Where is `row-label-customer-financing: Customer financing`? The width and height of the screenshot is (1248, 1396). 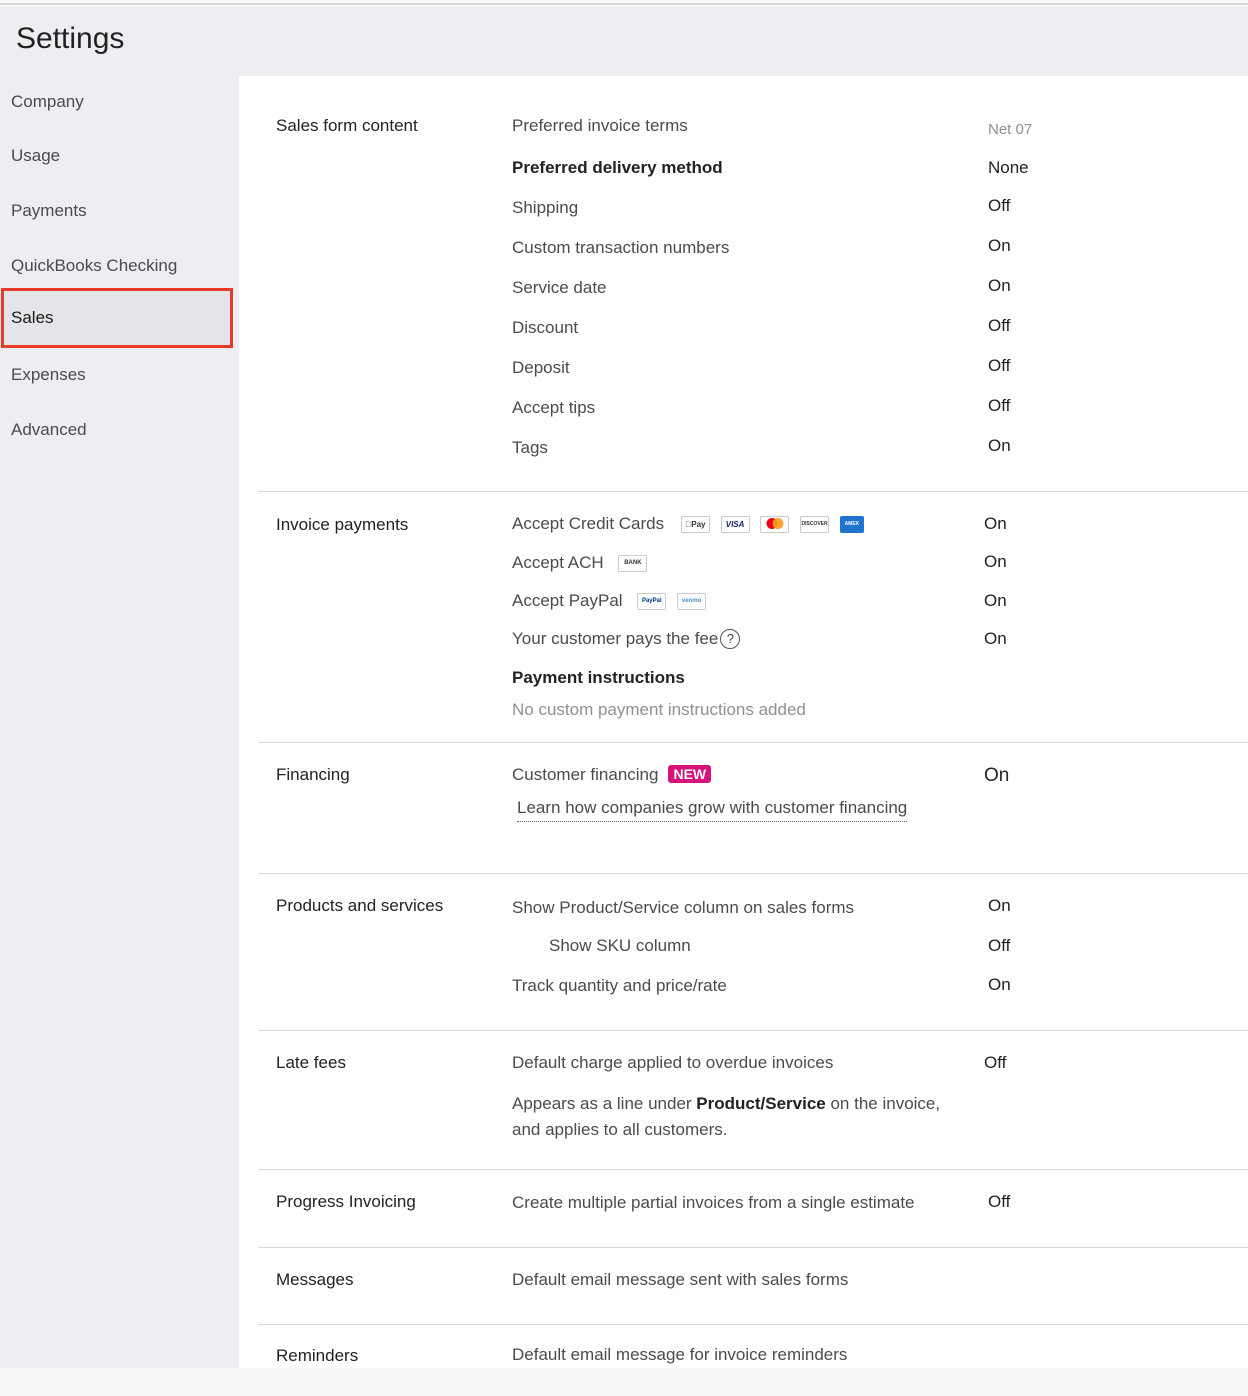 row-label-customer-financing: Customer financing is located at coordinates (585, 774).